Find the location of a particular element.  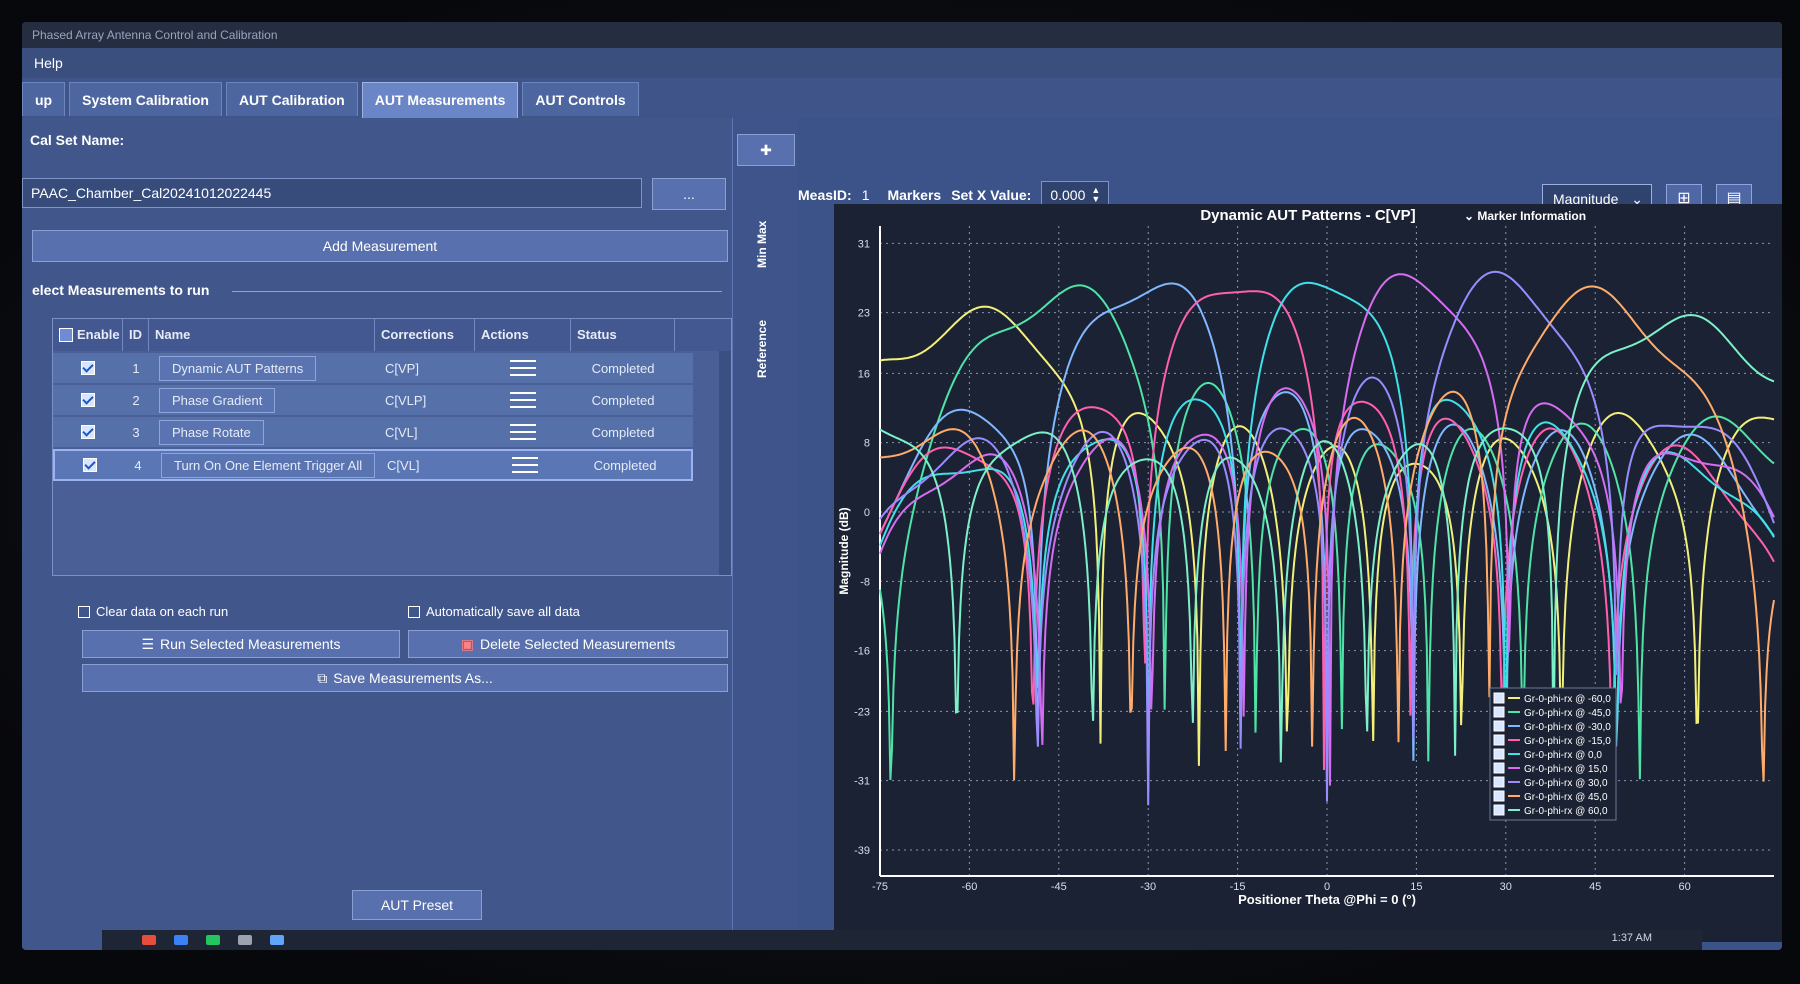

row-status: Completed is located at coordinates (625, 465).